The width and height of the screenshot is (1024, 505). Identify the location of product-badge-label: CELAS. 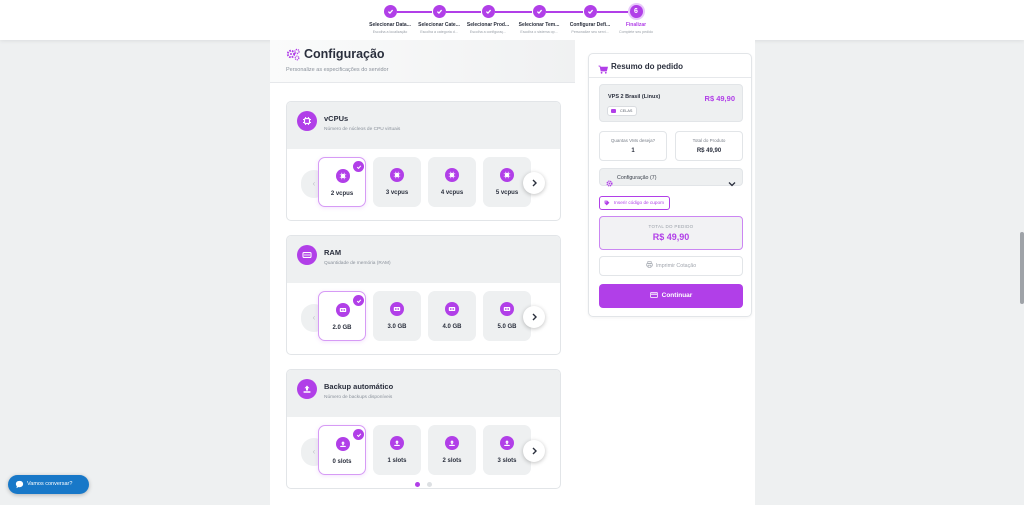
(626, 111).